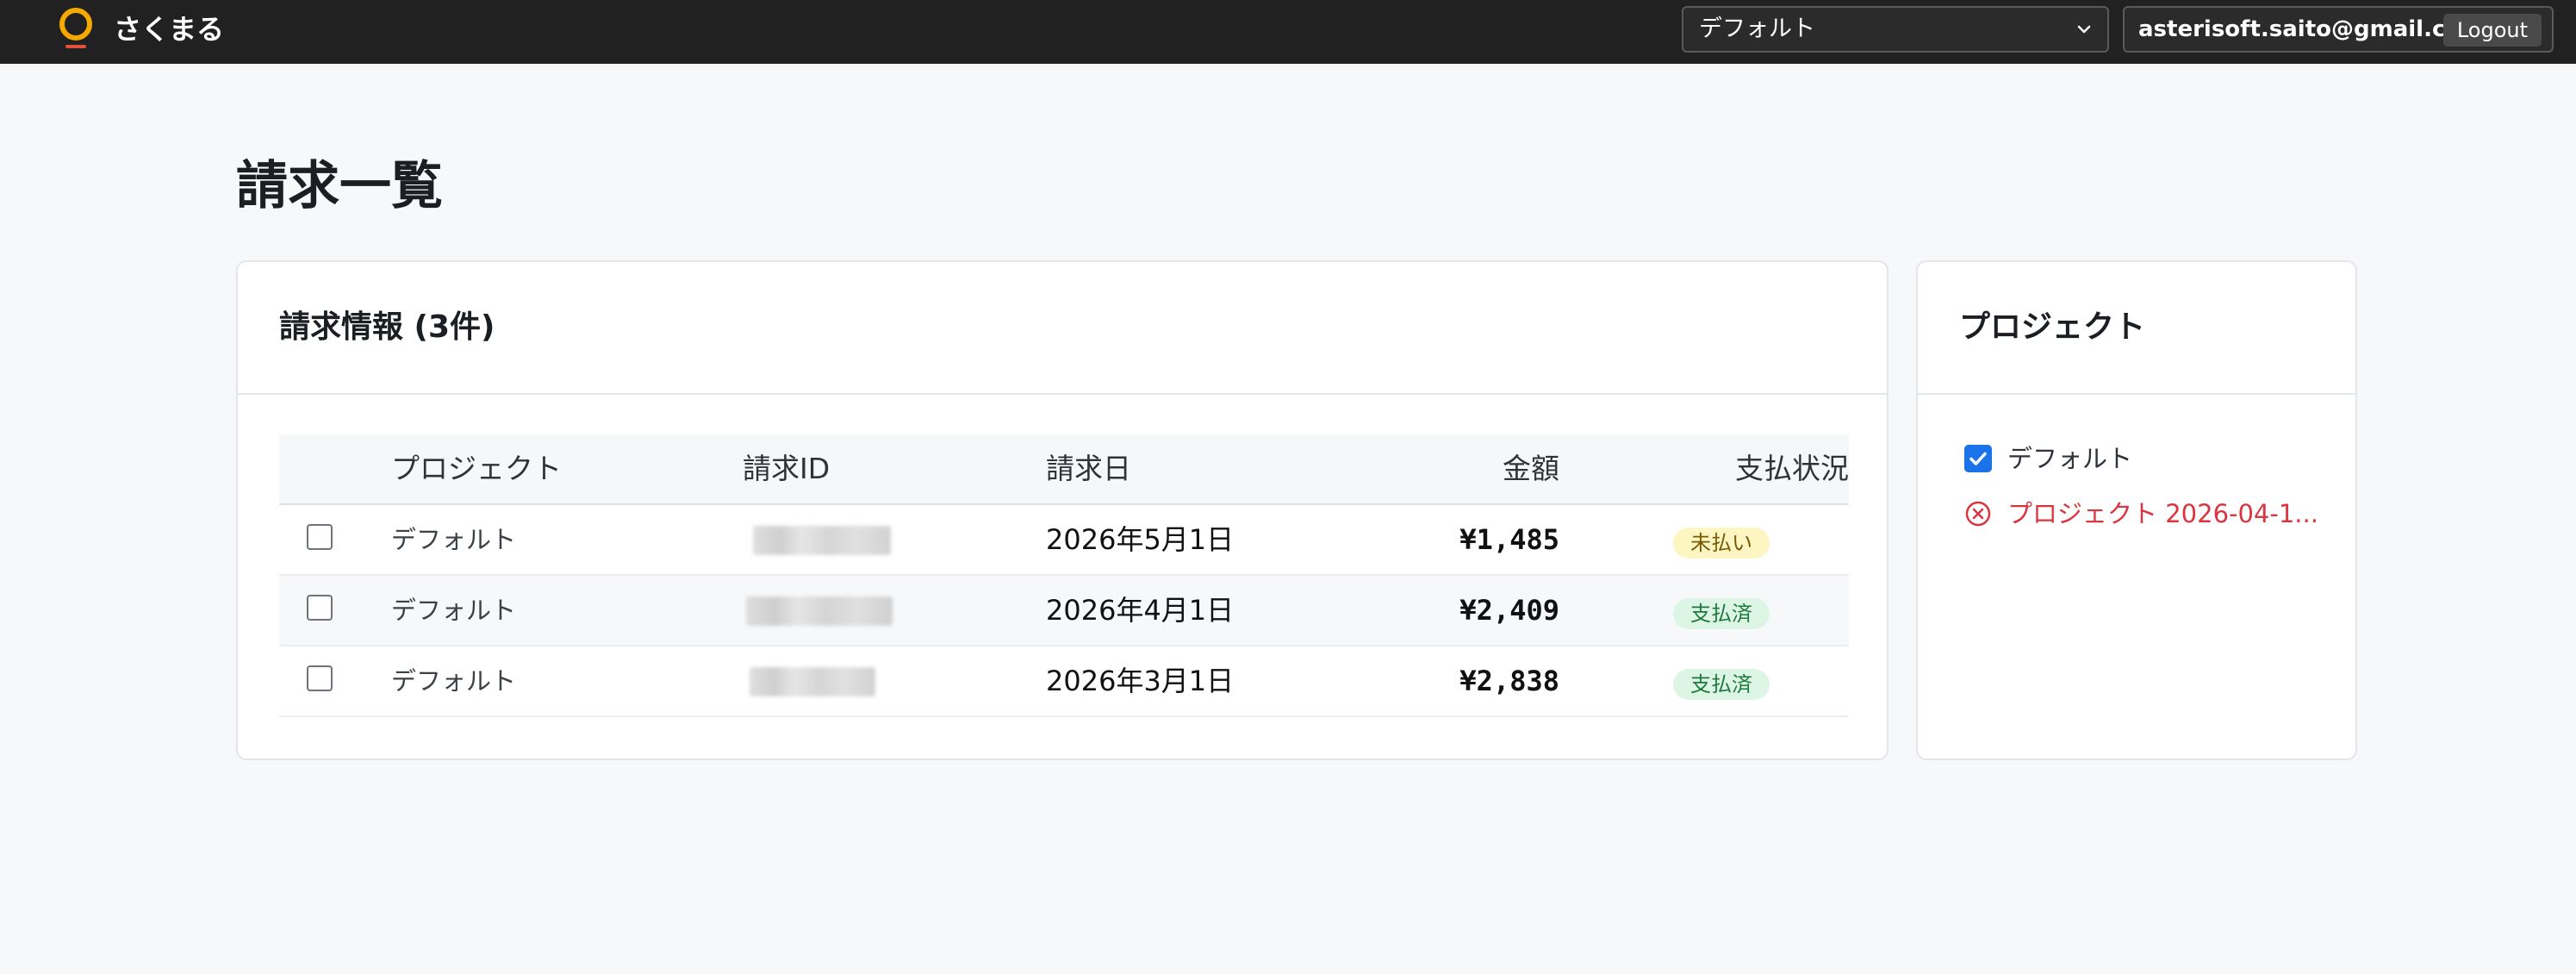  Describe the element at coordinates (169, 30) in the screenshot. I see `app-name: さくまる` at that location.